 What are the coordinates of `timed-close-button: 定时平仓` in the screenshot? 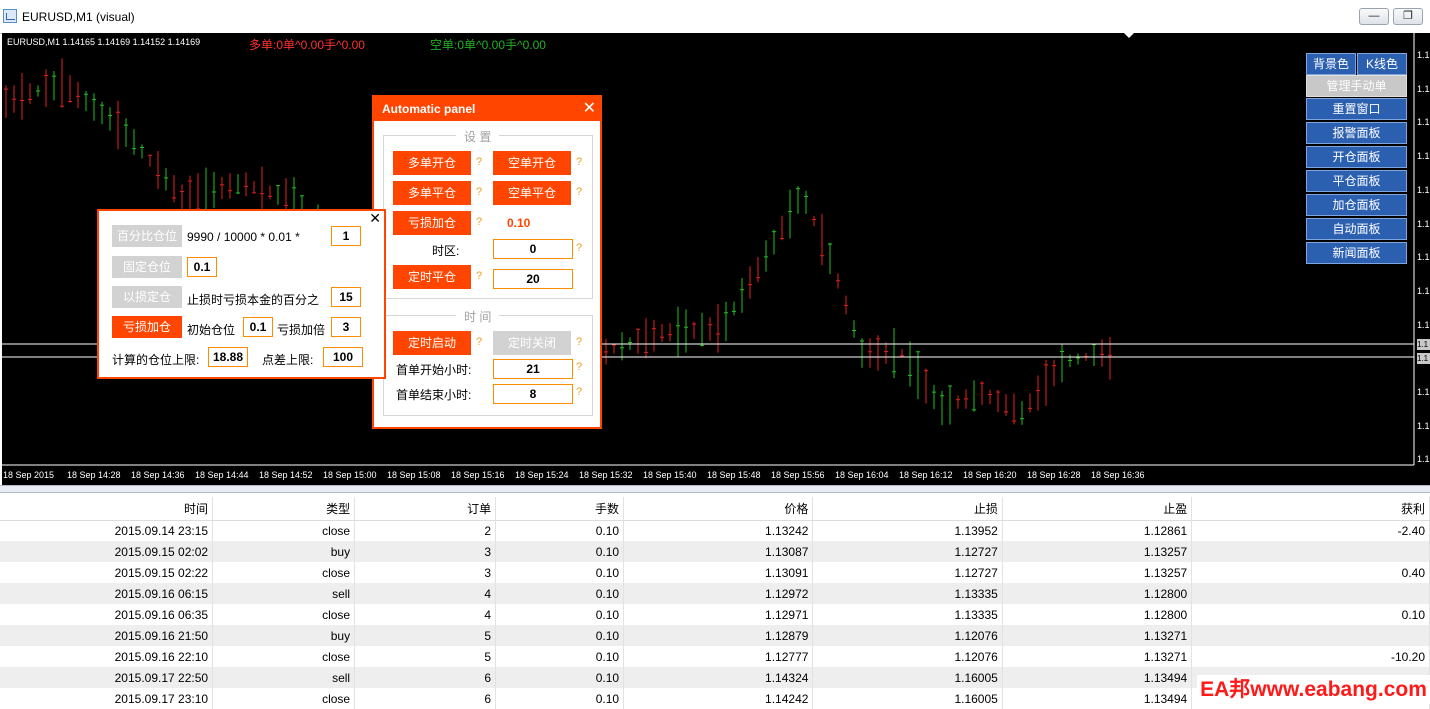 It's located at (432, 277).